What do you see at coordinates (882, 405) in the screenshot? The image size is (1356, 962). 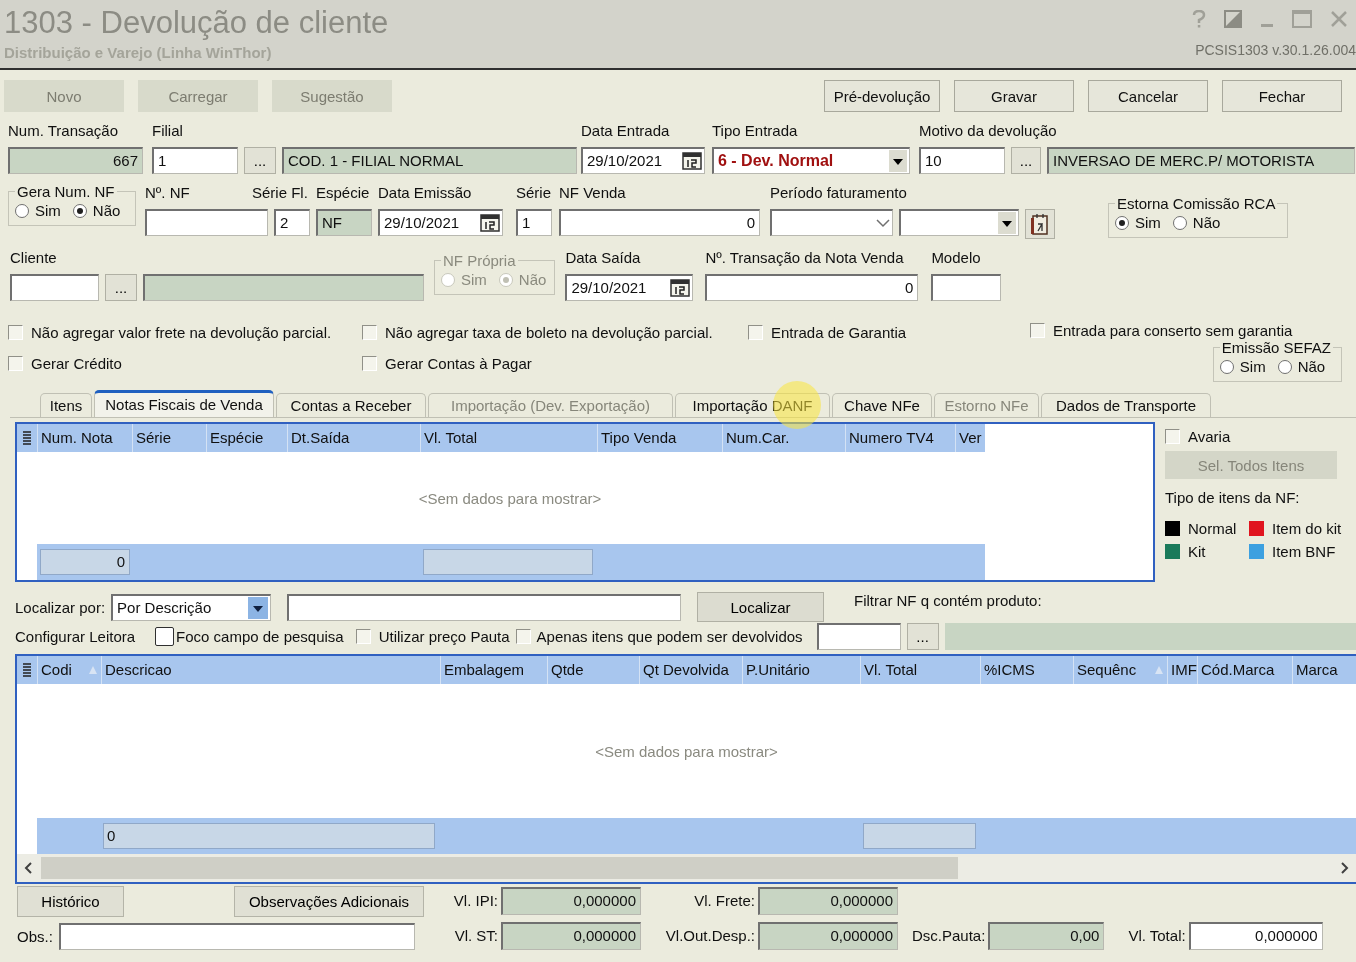 I see `tab: Chave NFe` at bounding box center [882, 405].